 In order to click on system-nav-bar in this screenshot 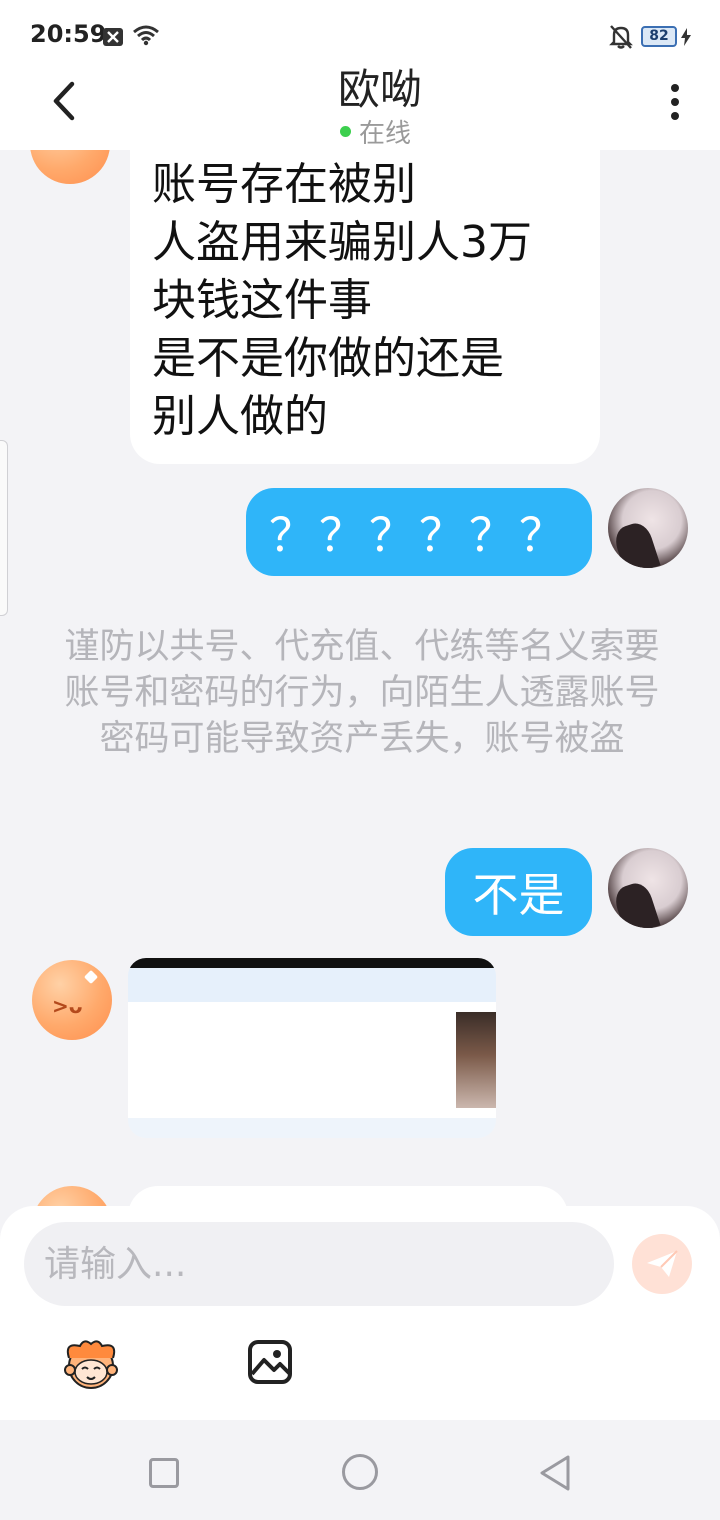, I will do `click(360, 1470)`.